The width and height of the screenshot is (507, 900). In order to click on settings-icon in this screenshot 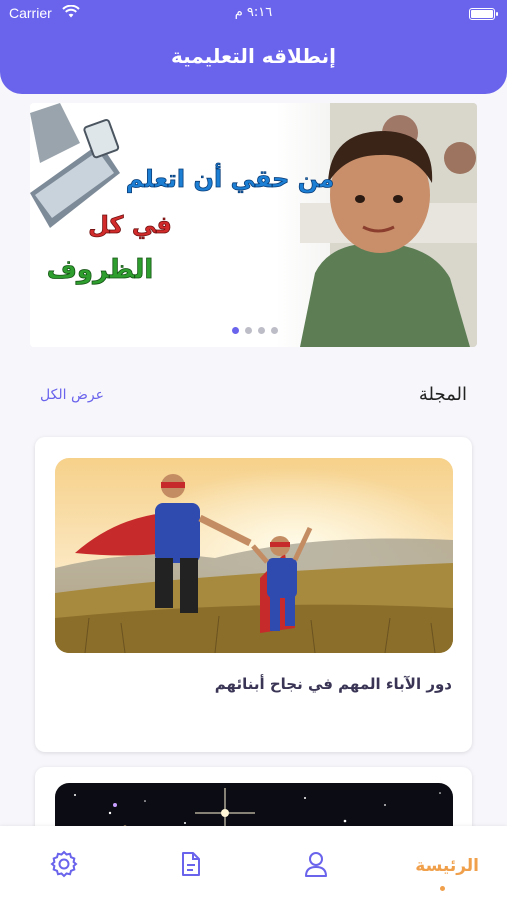, I will do `click(64, 866)`.